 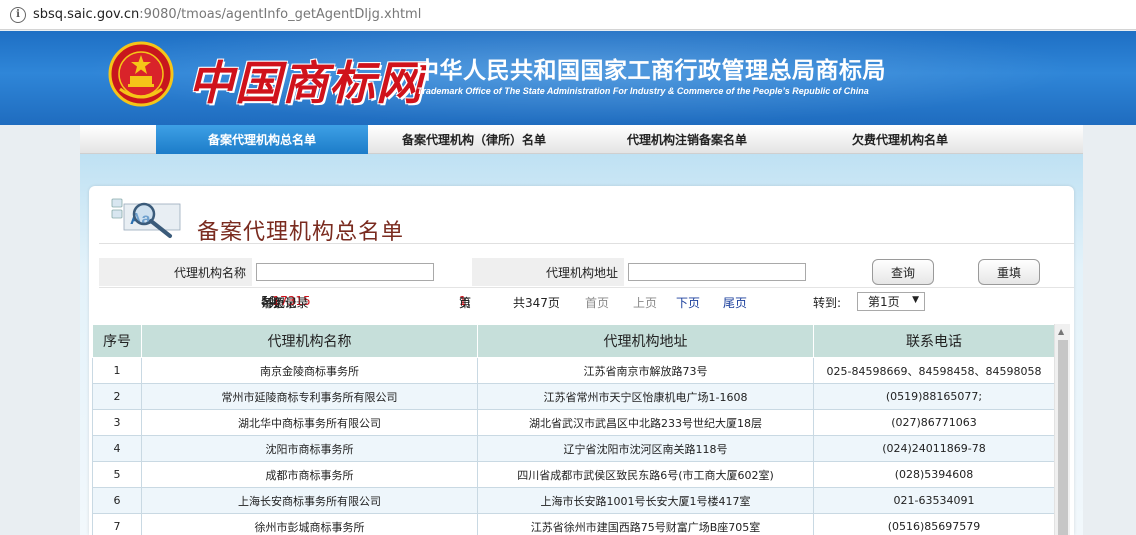 What do you see at coordinates (309, 341) in the screenshot?
I see `col-header-name: 代理机构名称` at bounding box center [309, 341].